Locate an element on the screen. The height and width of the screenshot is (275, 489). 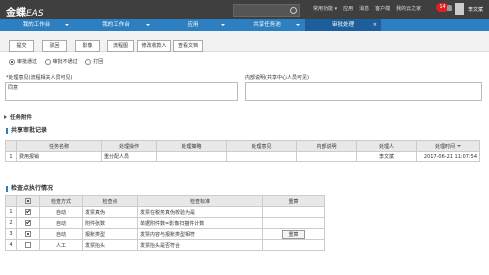
opinion-value: 同意 is located at coordinates (13, 88).